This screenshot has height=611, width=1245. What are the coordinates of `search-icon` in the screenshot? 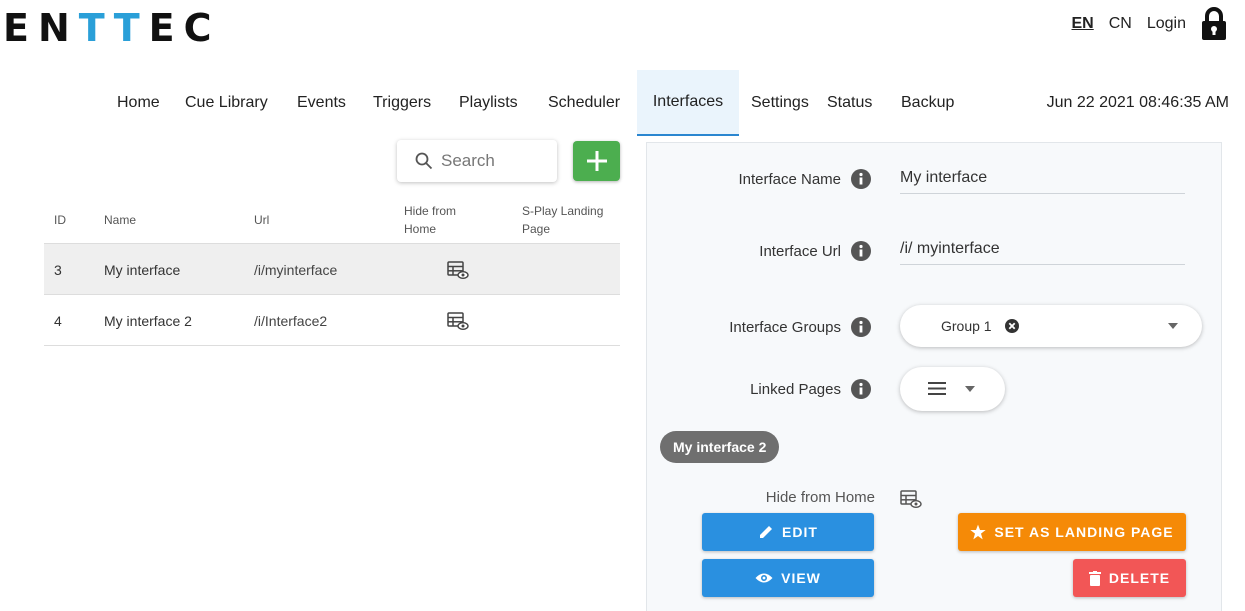 It's located at (424, 161).